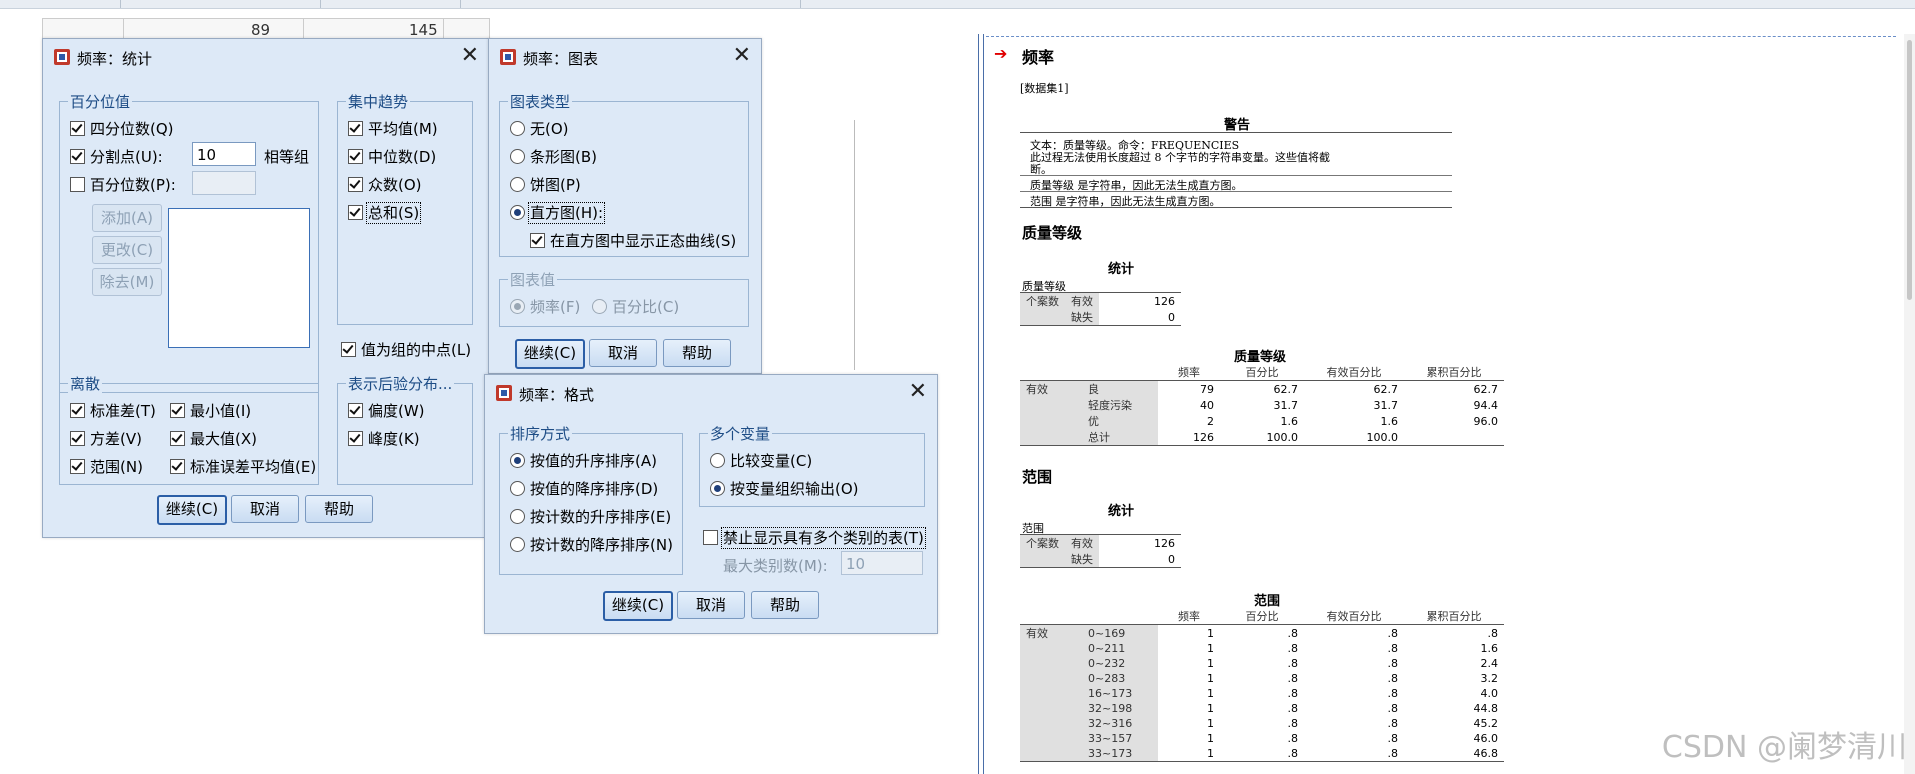 The image size is (1915, 774). Describe the element at coordinates (584, 488) in the screenshot. I see `descending-values-radio: 按值的降序排序(D)` at that location.